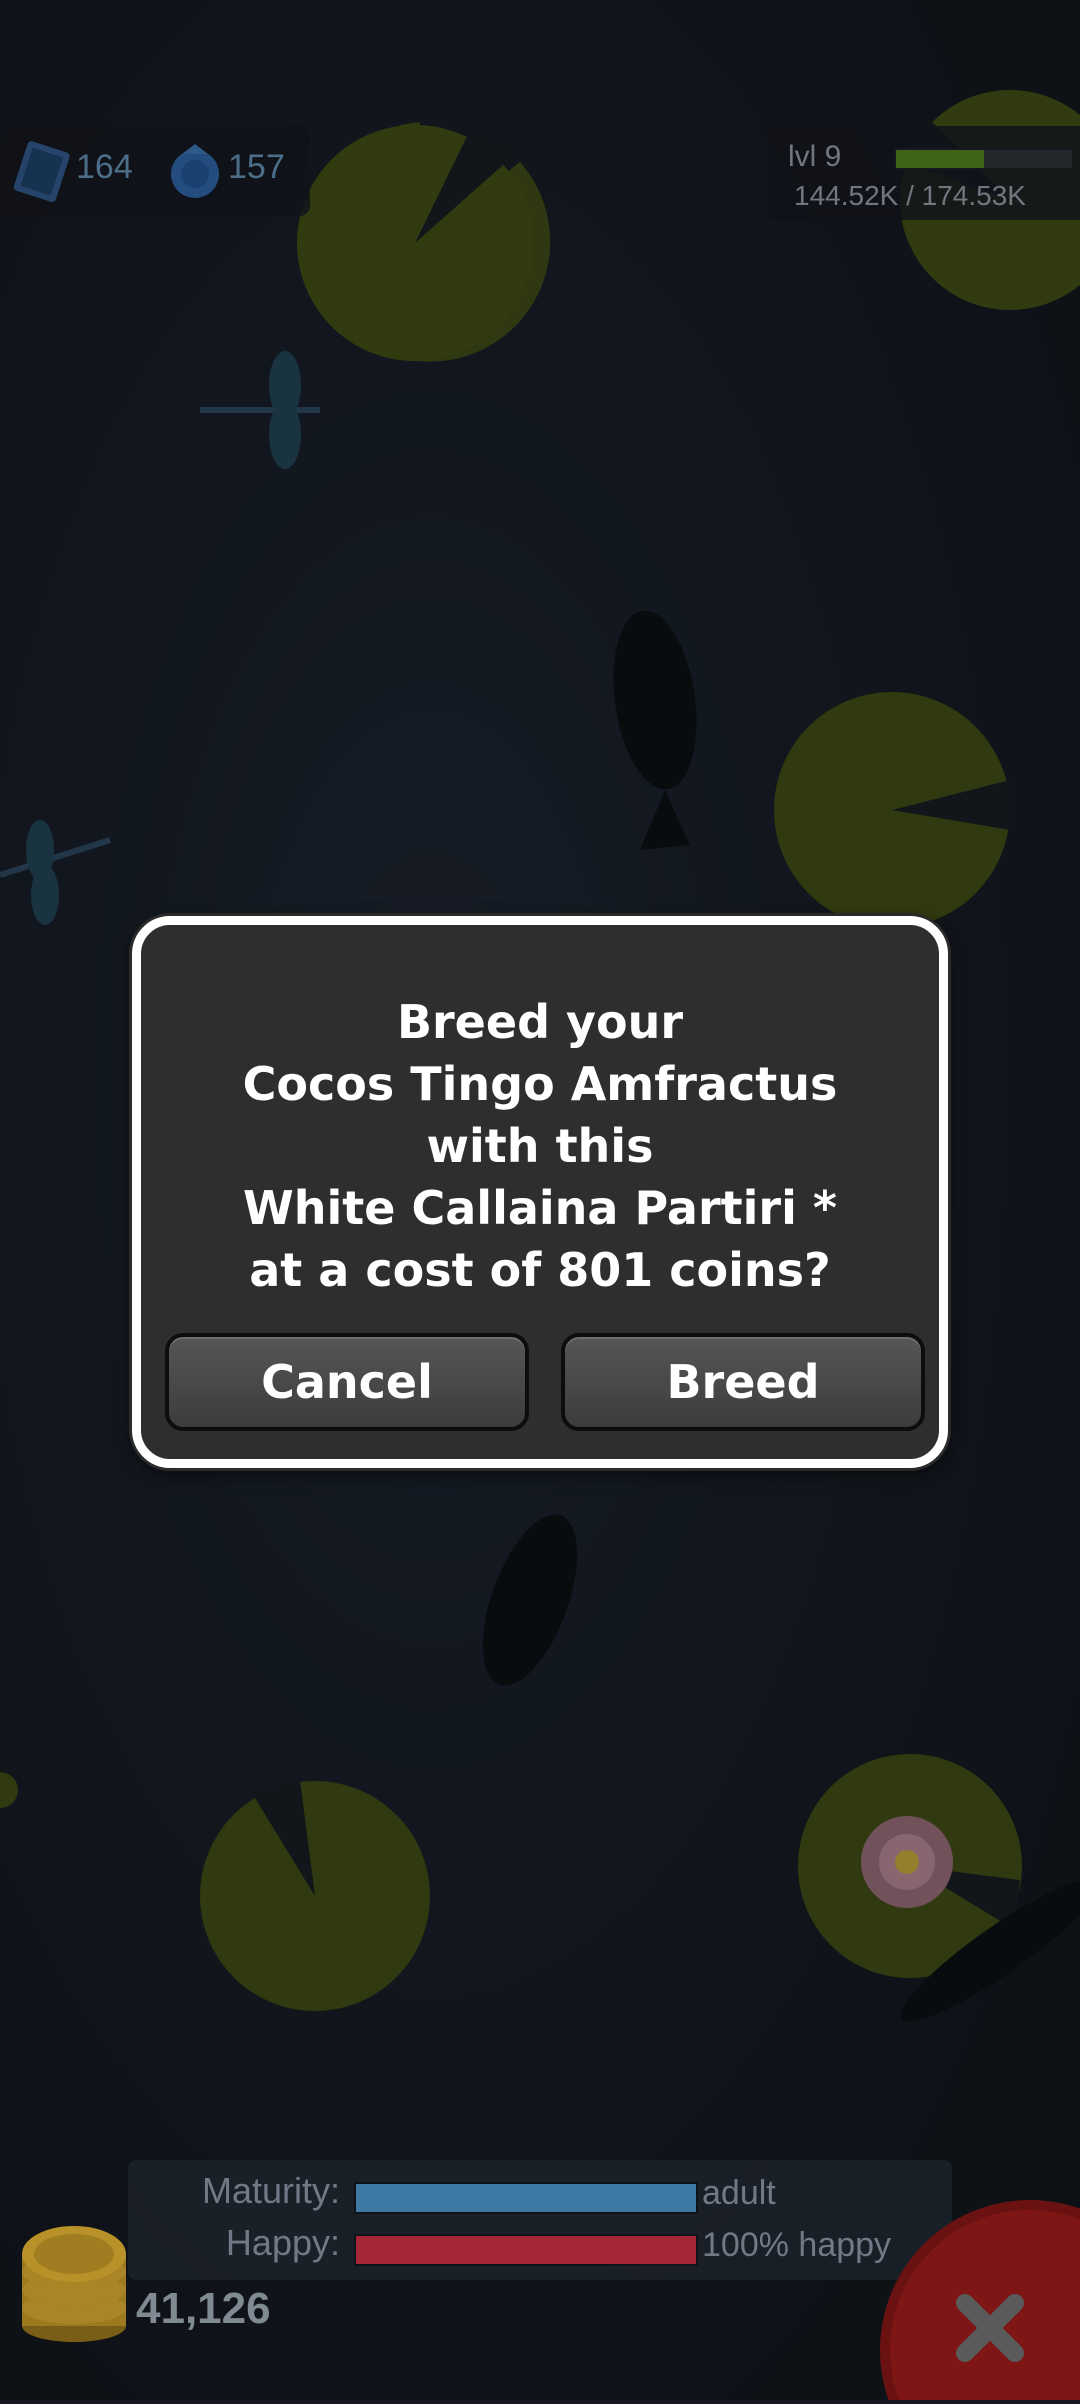  What do you see at coordinates (540, 1208) in the screenshot?
I see `dialog-line: White Callaina Partiri *` at bounding box center [540, 1208].